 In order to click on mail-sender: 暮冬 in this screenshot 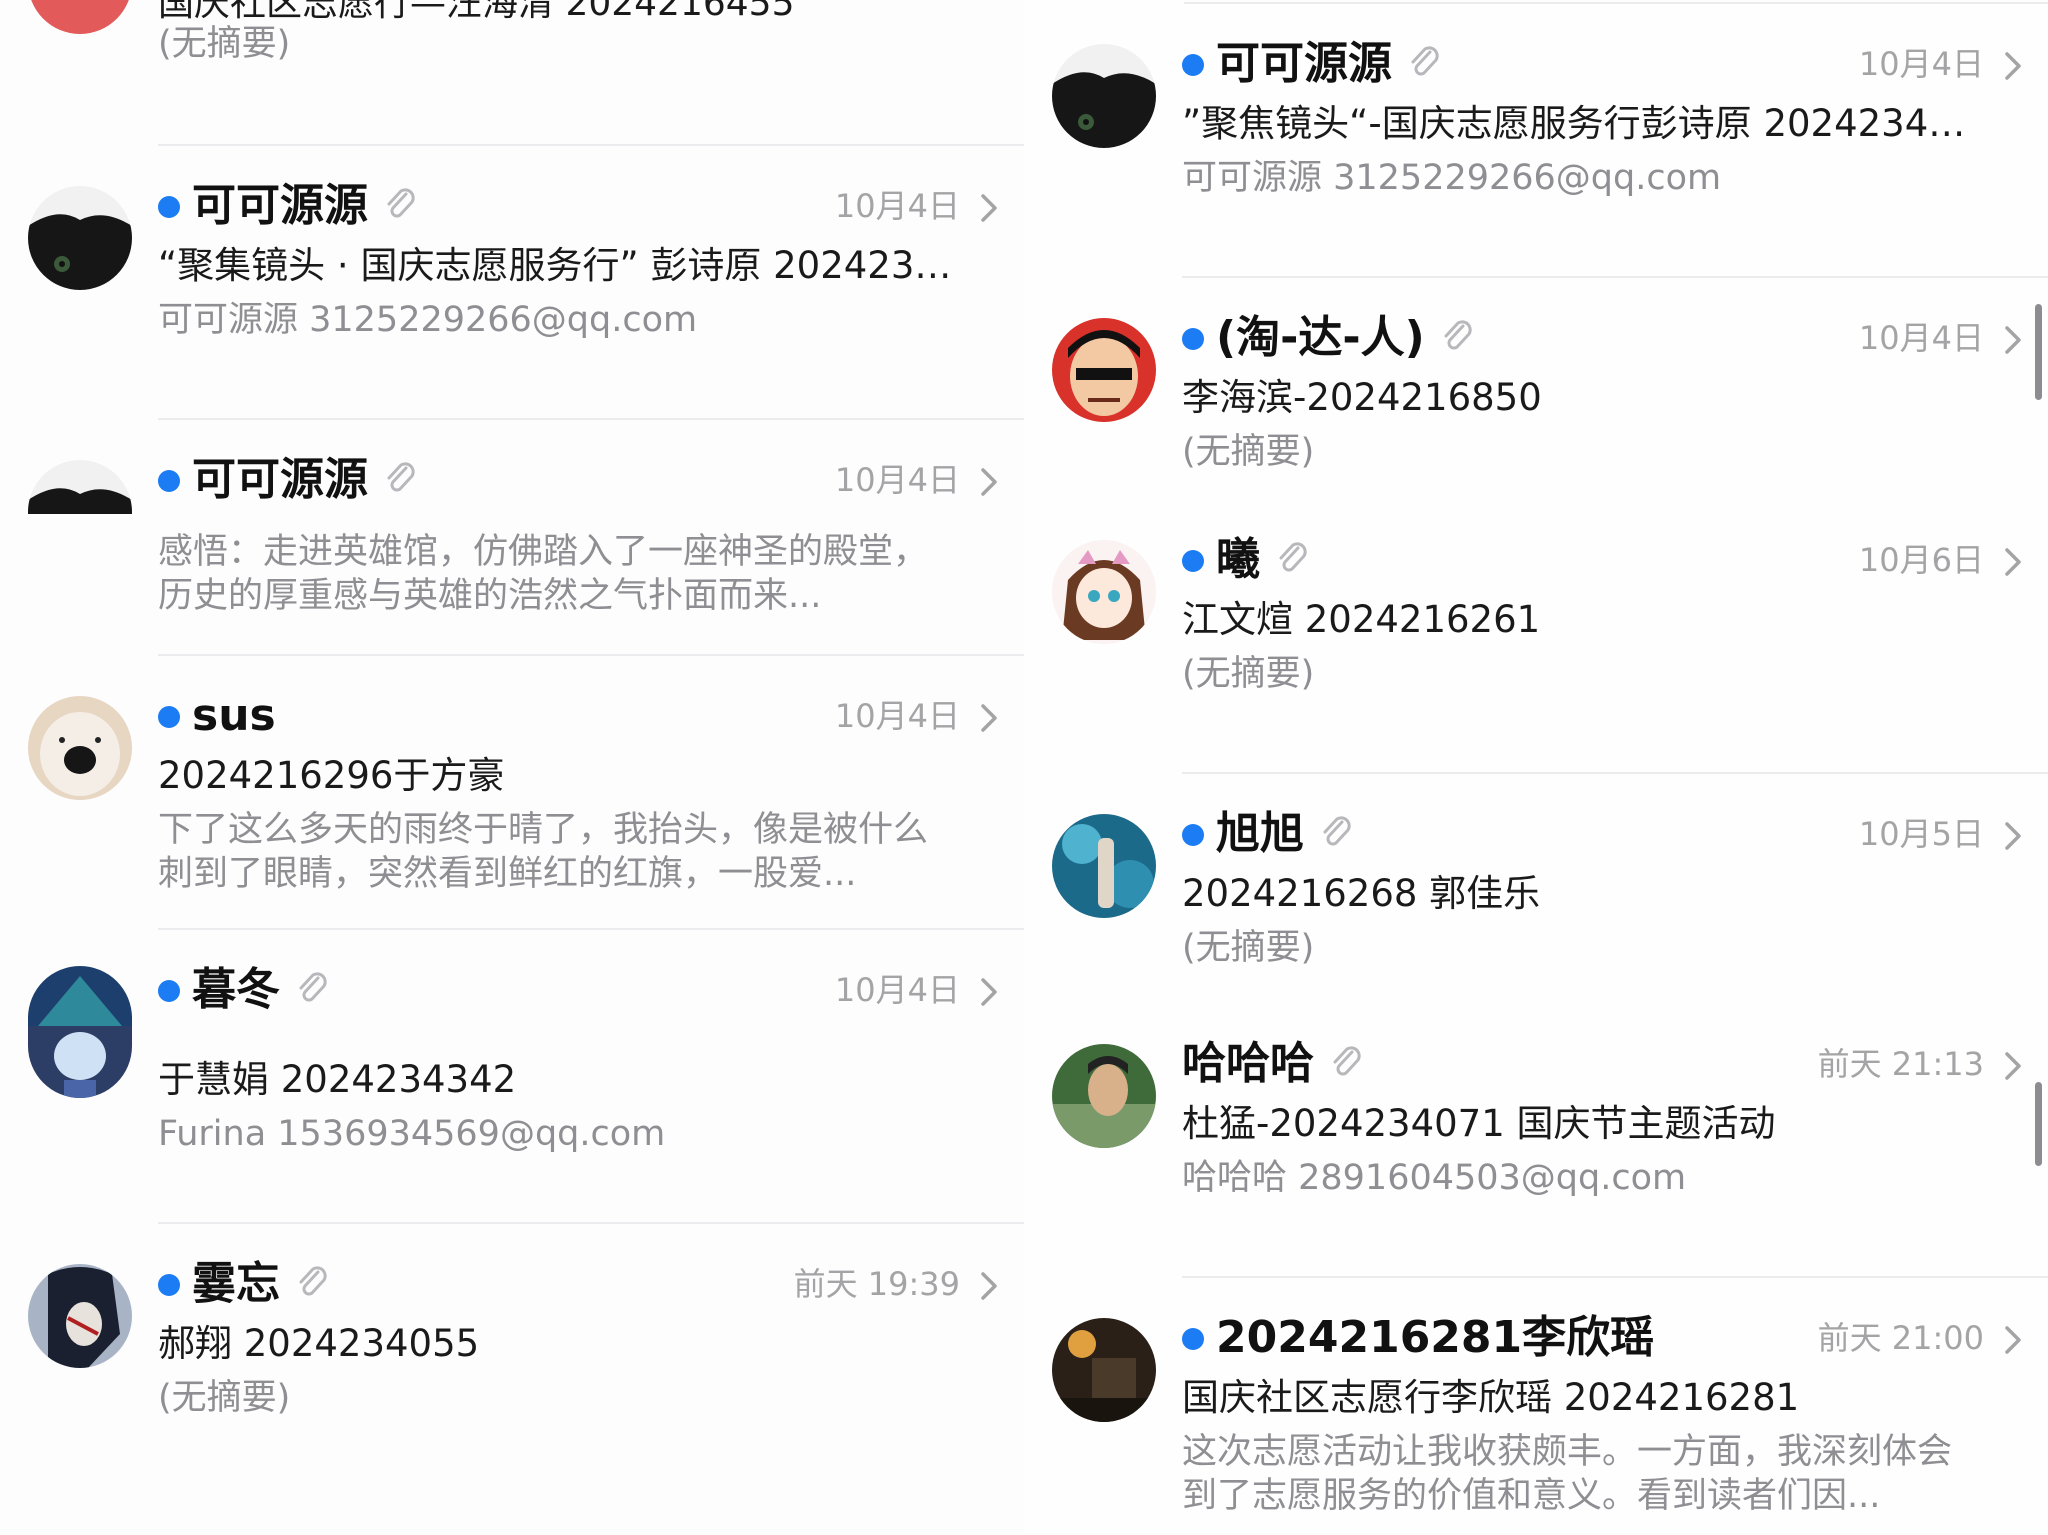, I will do `click(262, 990)`.